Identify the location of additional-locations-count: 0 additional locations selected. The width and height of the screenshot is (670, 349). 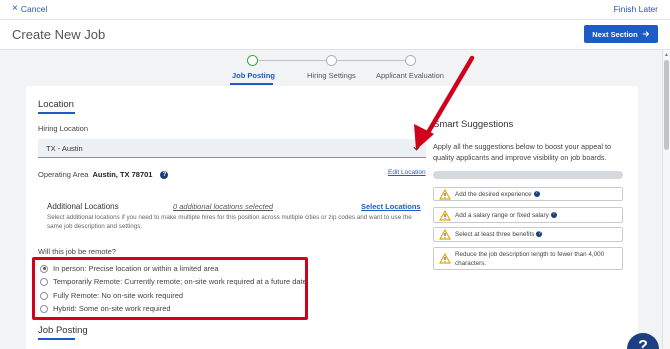
(223, 206).